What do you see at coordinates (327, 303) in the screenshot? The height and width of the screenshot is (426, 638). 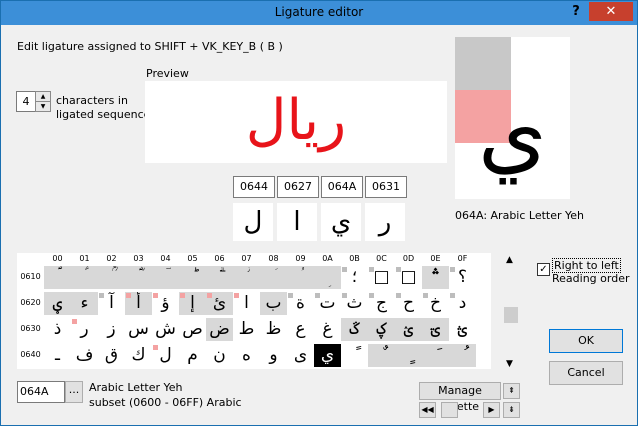 I see `grid-cell: ت` at bounding box center [327, 303].